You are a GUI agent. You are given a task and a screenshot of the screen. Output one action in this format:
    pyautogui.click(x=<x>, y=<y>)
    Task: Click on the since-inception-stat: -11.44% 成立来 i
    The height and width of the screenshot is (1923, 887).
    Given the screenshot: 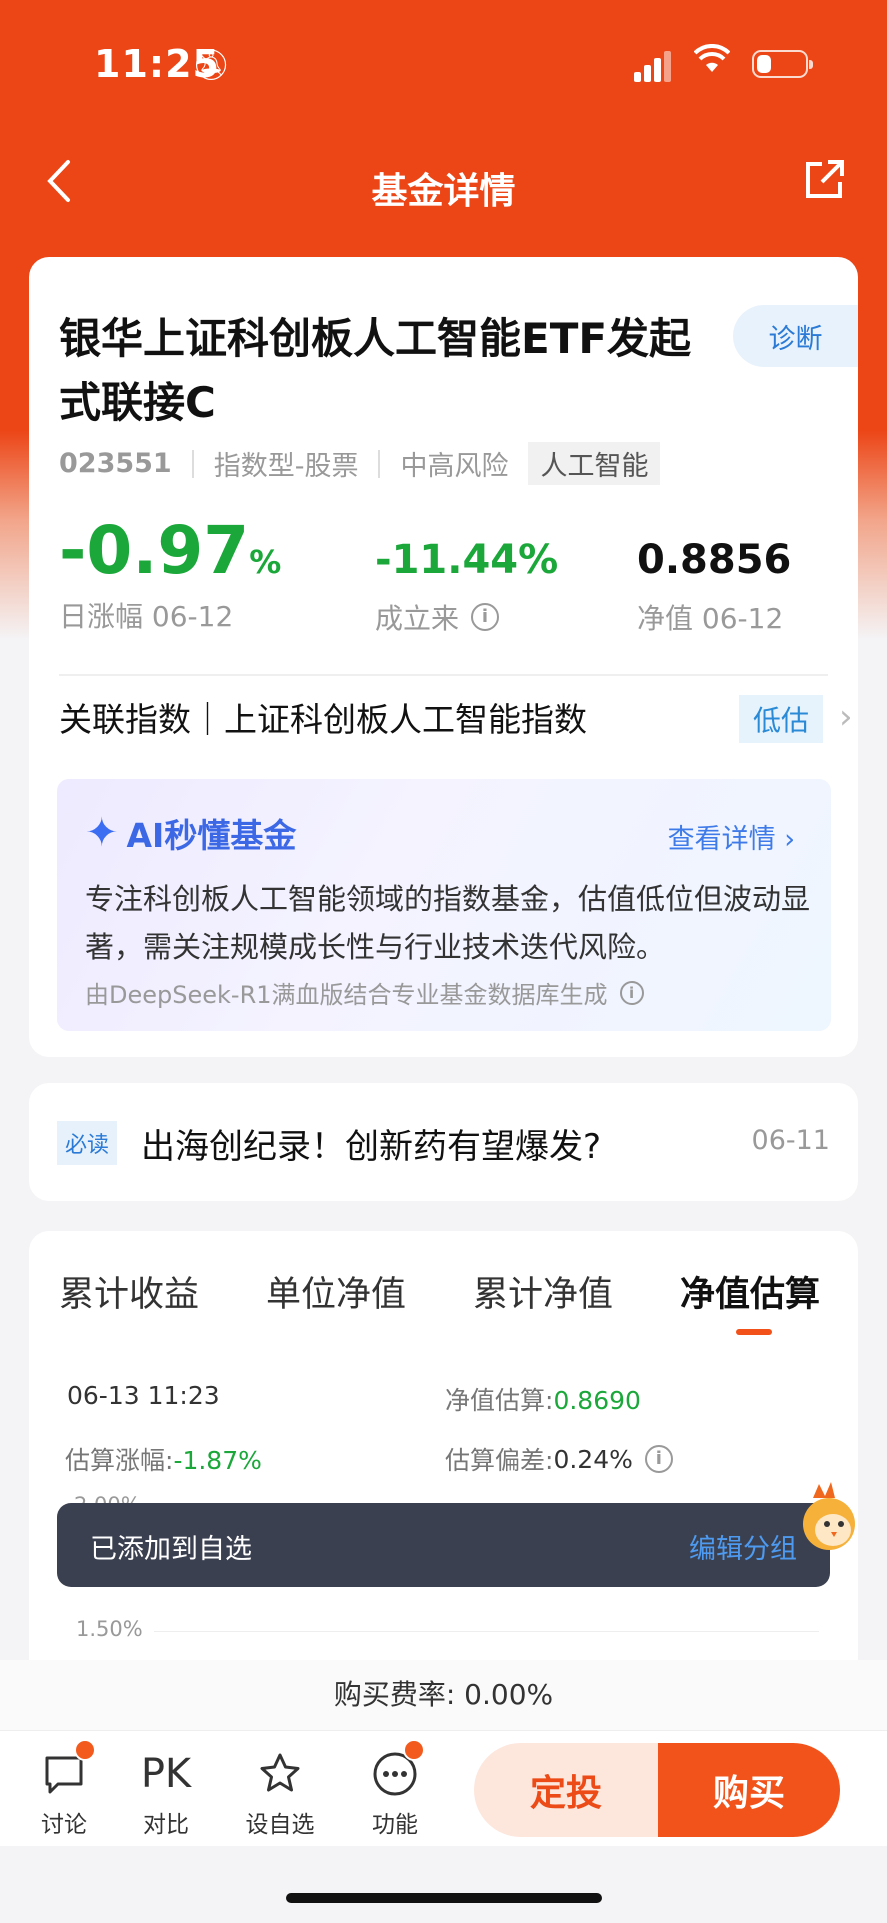 What is the action you would take?
    pyautogui.click(x=466, y=587)
    